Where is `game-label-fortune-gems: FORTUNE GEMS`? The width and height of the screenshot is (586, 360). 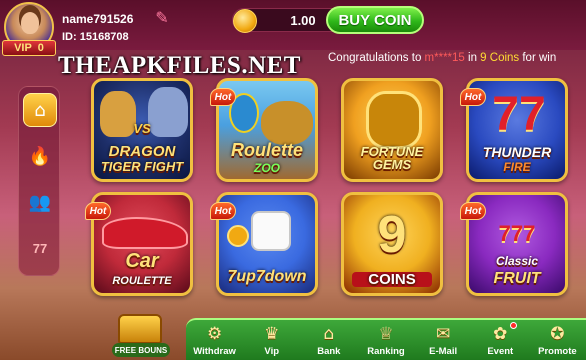
game-label-fortune-gems: FORTUNE GEMS is located at coordinates (392, 158).